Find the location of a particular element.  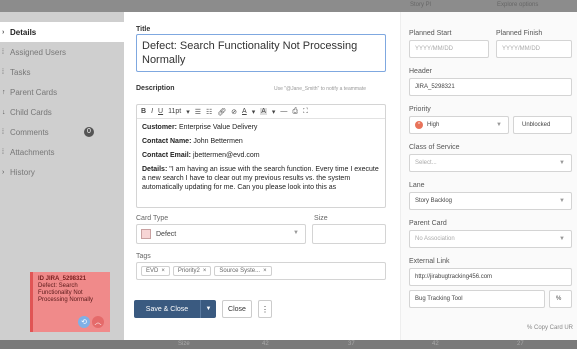

tag-chip: Source Syste... × is located at coordinates (243, 271).